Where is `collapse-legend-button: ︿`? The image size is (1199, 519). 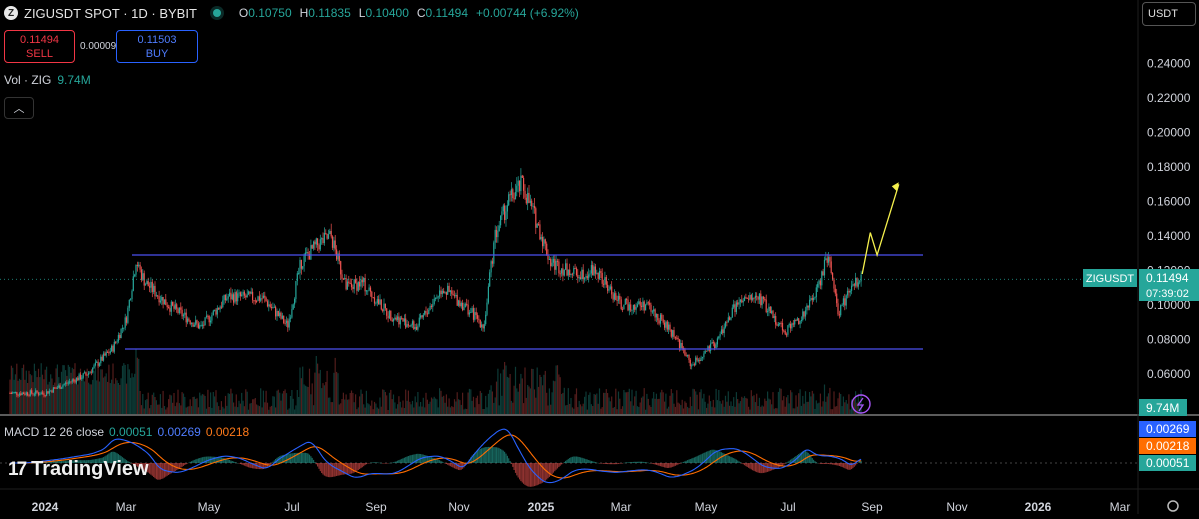
collapse-legend-button: ︿ is located at coordinates (19, 108).